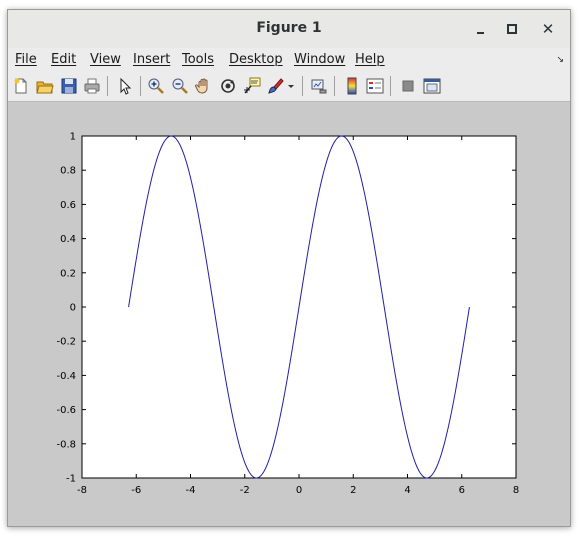 This screenshot has height=538, width=582. What do you see at coordinates (73, 308) in the screenshot?
I see `y-tick-label: 0` at bounding box center [73, 308].